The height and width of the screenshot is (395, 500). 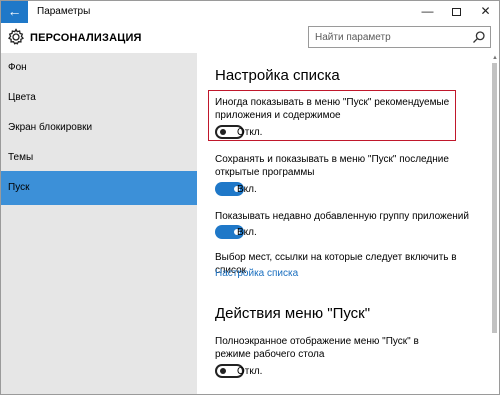 I want to click on window-title: Параметры, so click(x=64, y=11).